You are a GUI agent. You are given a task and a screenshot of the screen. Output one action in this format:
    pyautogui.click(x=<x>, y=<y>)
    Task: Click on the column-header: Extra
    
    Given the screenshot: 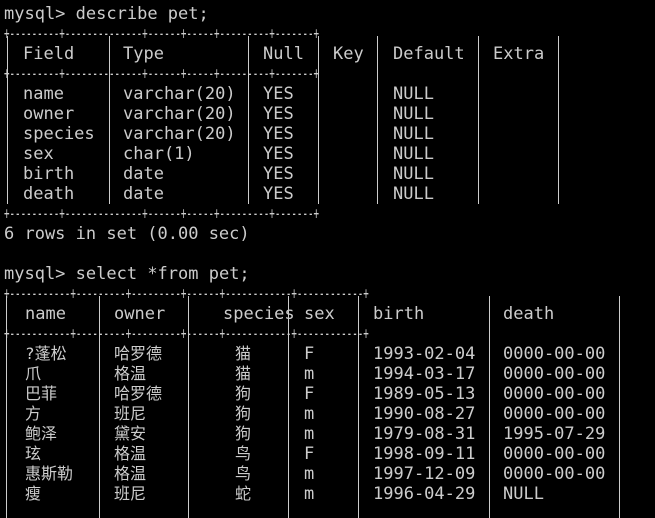 What is the action you would take?
    pyautogui.click(x=519, y=54)
    